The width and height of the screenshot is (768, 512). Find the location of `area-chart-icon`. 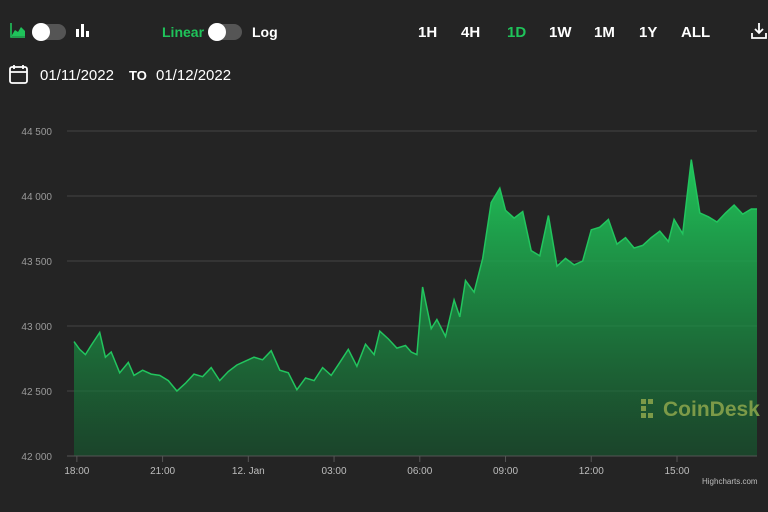

area-chart-icon is located at coordinates (18, 30).